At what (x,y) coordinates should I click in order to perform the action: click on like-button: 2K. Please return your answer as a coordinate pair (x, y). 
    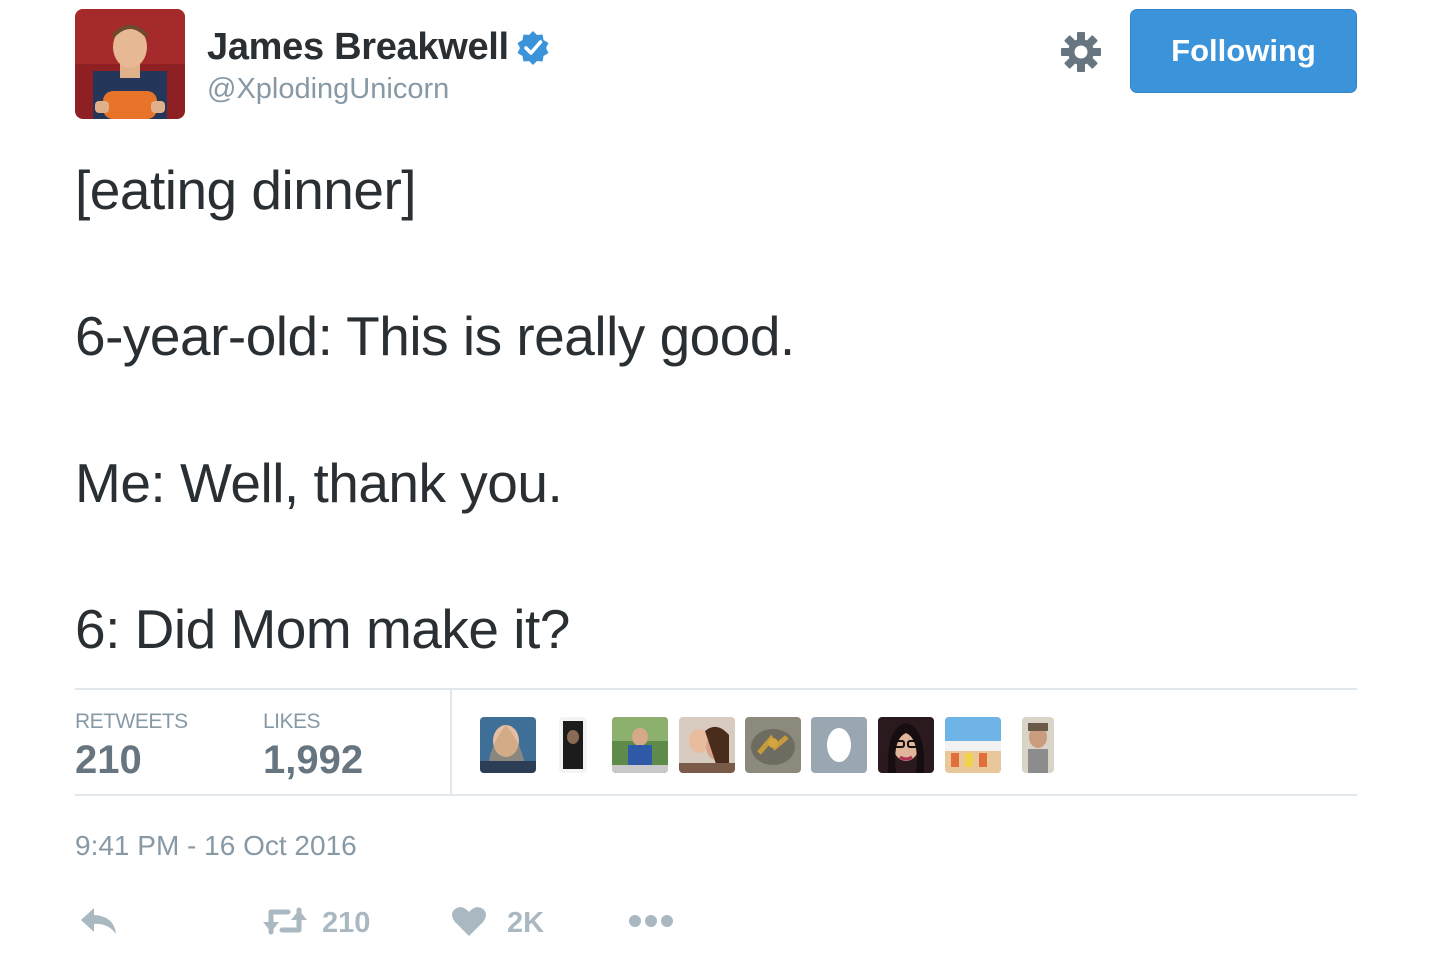
    Looking at the image, I should click on (497, 923).